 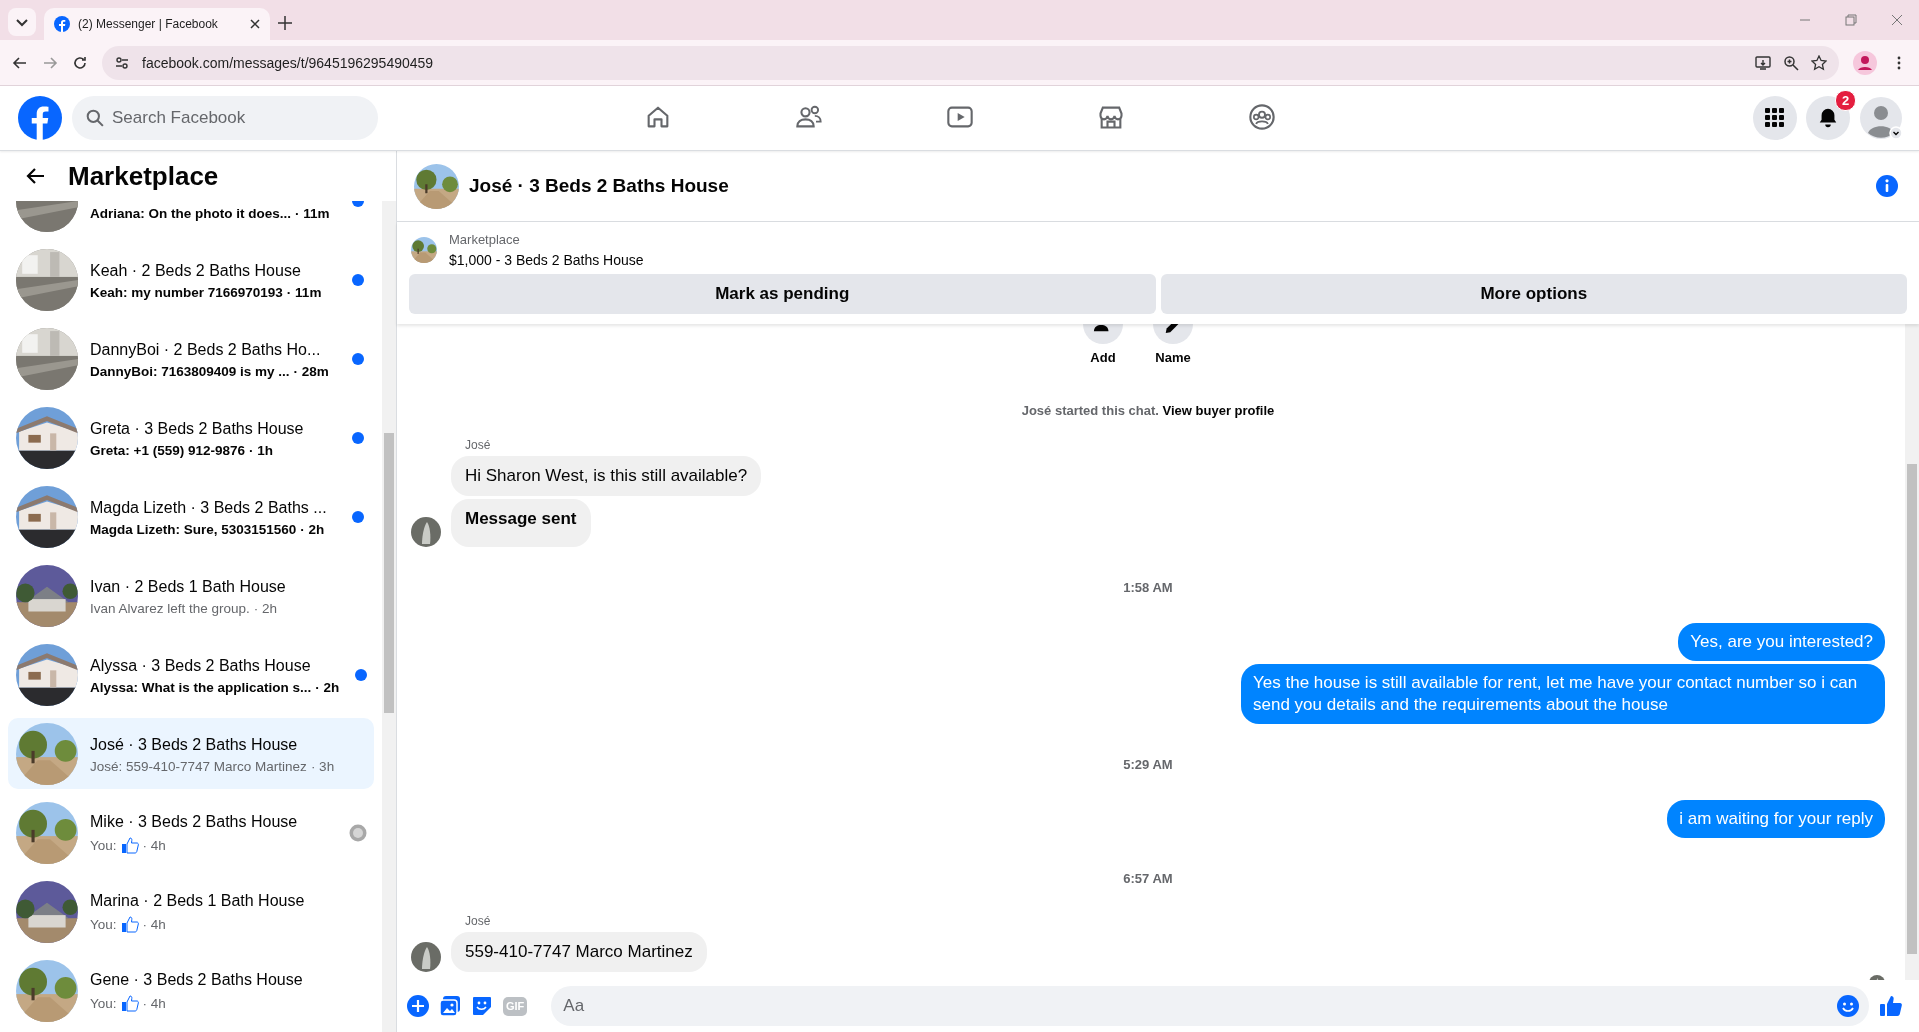 I want to click on message-timestamp: 5:29 AM, so click(x=1148, y=764).